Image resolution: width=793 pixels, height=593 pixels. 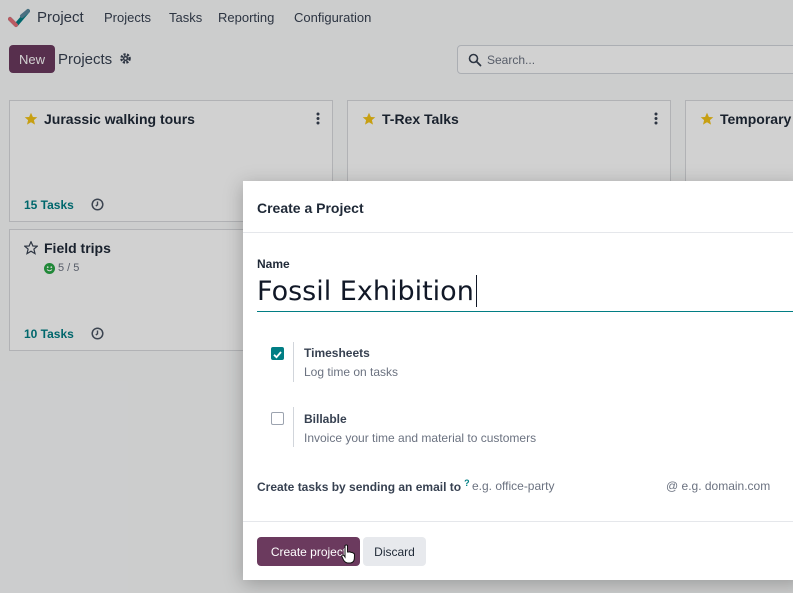 What do you see at coordinates (359, 487) in the screenshot?
I see `email-alias-text: Create tasks by sending an email to` at bounding box center [359, 487].